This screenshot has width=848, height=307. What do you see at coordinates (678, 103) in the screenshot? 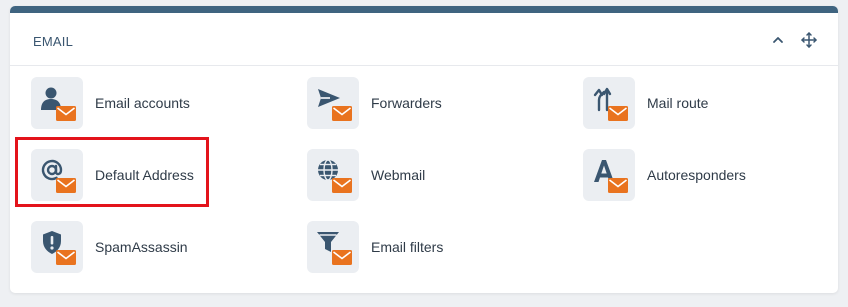
I see `tile-label: Mail route` at bounding box center [678, 103].